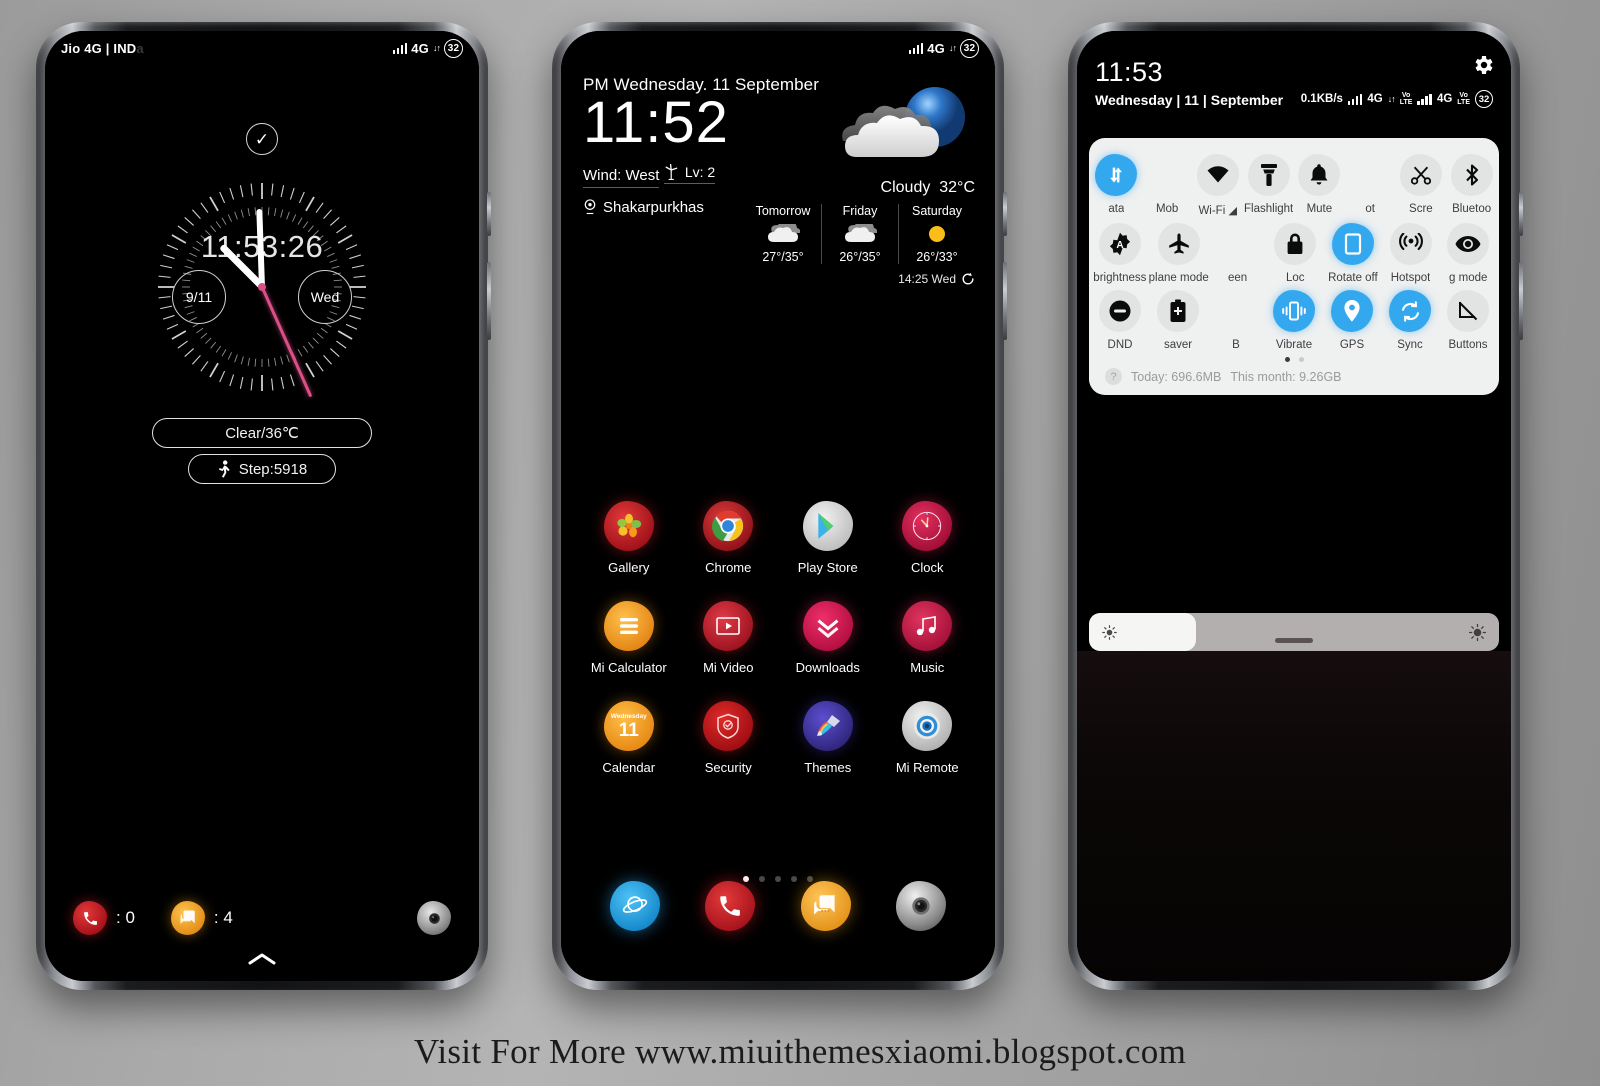  Describe the element at coordinates (1179, 253) in the screenshot. I see `qs-tile-airplane-mode: plane mode` at that location.